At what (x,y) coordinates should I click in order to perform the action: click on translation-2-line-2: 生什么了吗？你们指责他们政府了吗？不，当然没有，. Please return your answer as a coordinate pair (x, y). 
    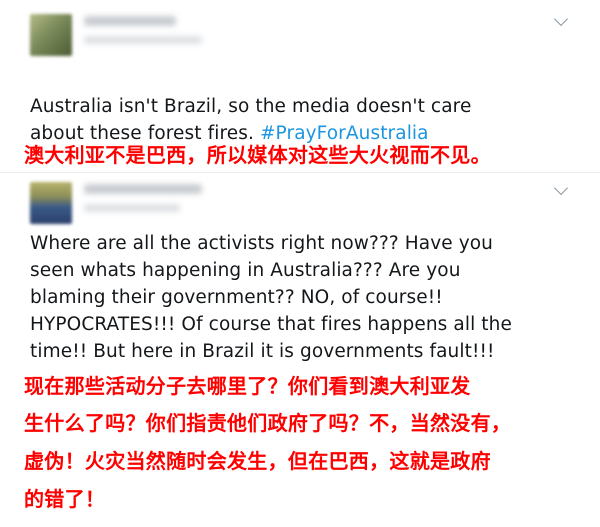
    Looking at the image, I should click on (268, 423).